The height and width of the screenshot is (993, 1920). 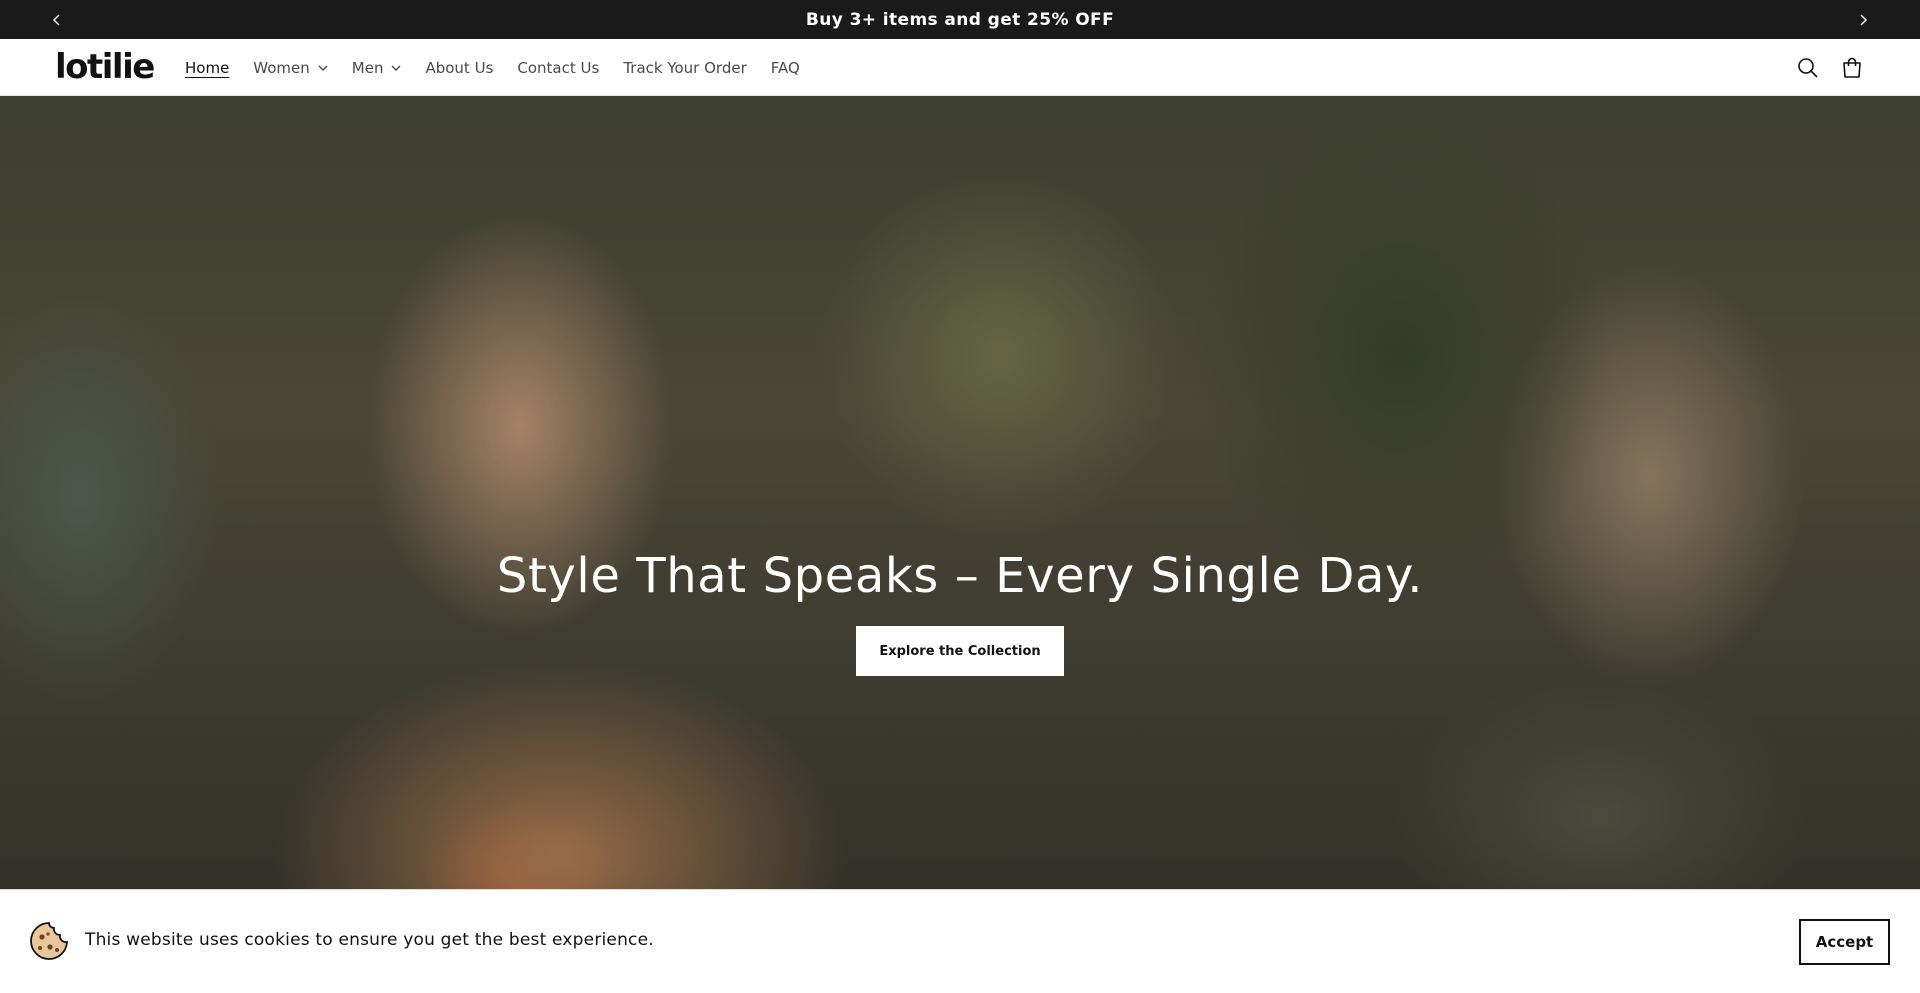 I want to click on chevron-right-icon, so click(x=1864, y=19).